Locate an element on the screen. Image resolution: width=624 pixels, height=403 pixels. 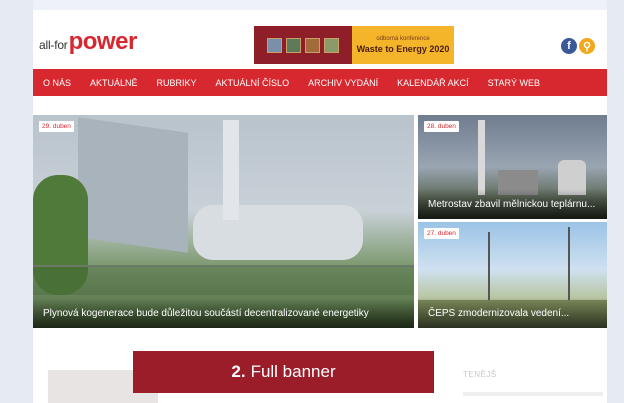
site-logo: all-for power is located at coordinates (88, 42).